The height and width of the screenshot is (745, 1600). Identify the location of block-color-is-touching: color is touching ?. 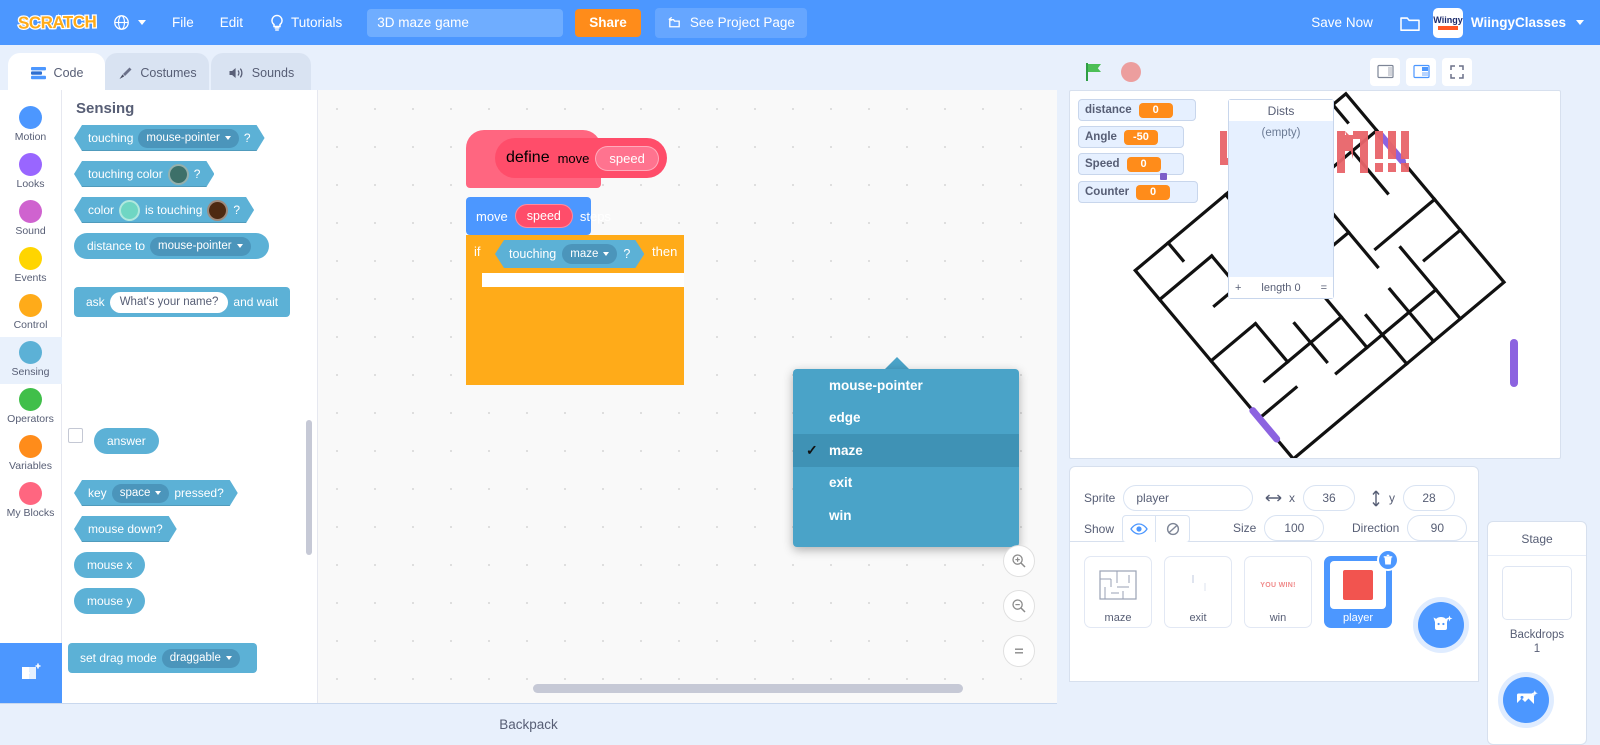
(164, 210).